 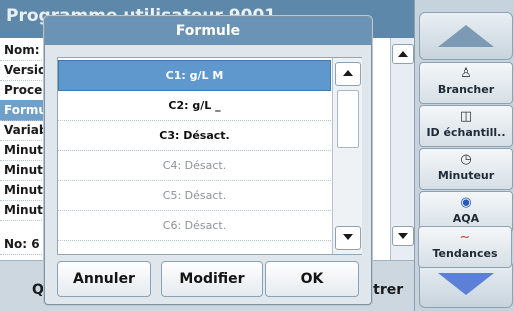 I want to click on cancel-button: Annuler, so click(x=104, y=279).